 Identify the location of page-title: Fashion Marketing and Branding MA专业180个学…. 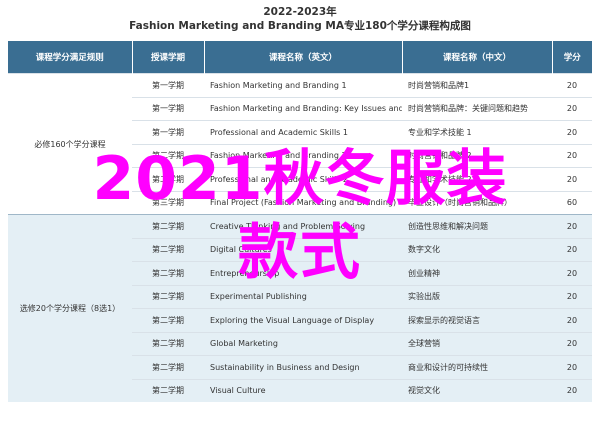
(300, 26).